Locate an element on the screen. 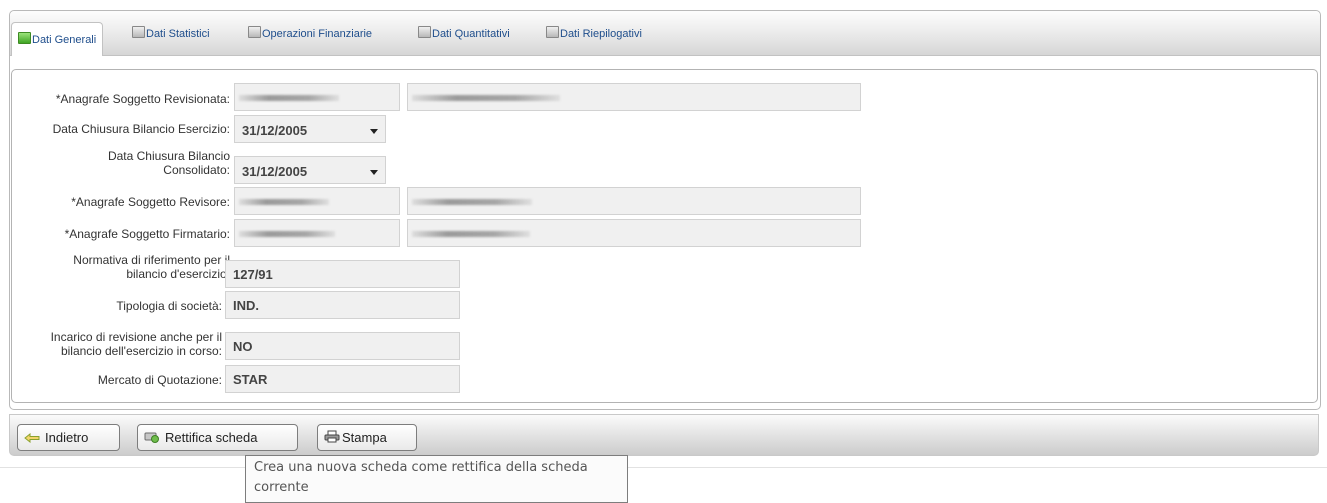  rectify-button-label: Rettifica scheda is located at coordinates (211, 437).